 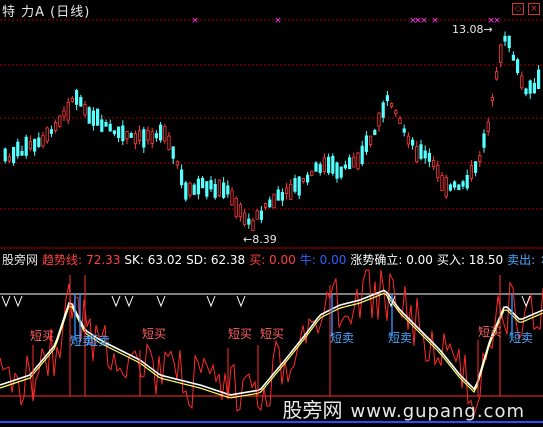 I want to click on watermark-domain: www.gupang.com, so click(x=437, y=411).